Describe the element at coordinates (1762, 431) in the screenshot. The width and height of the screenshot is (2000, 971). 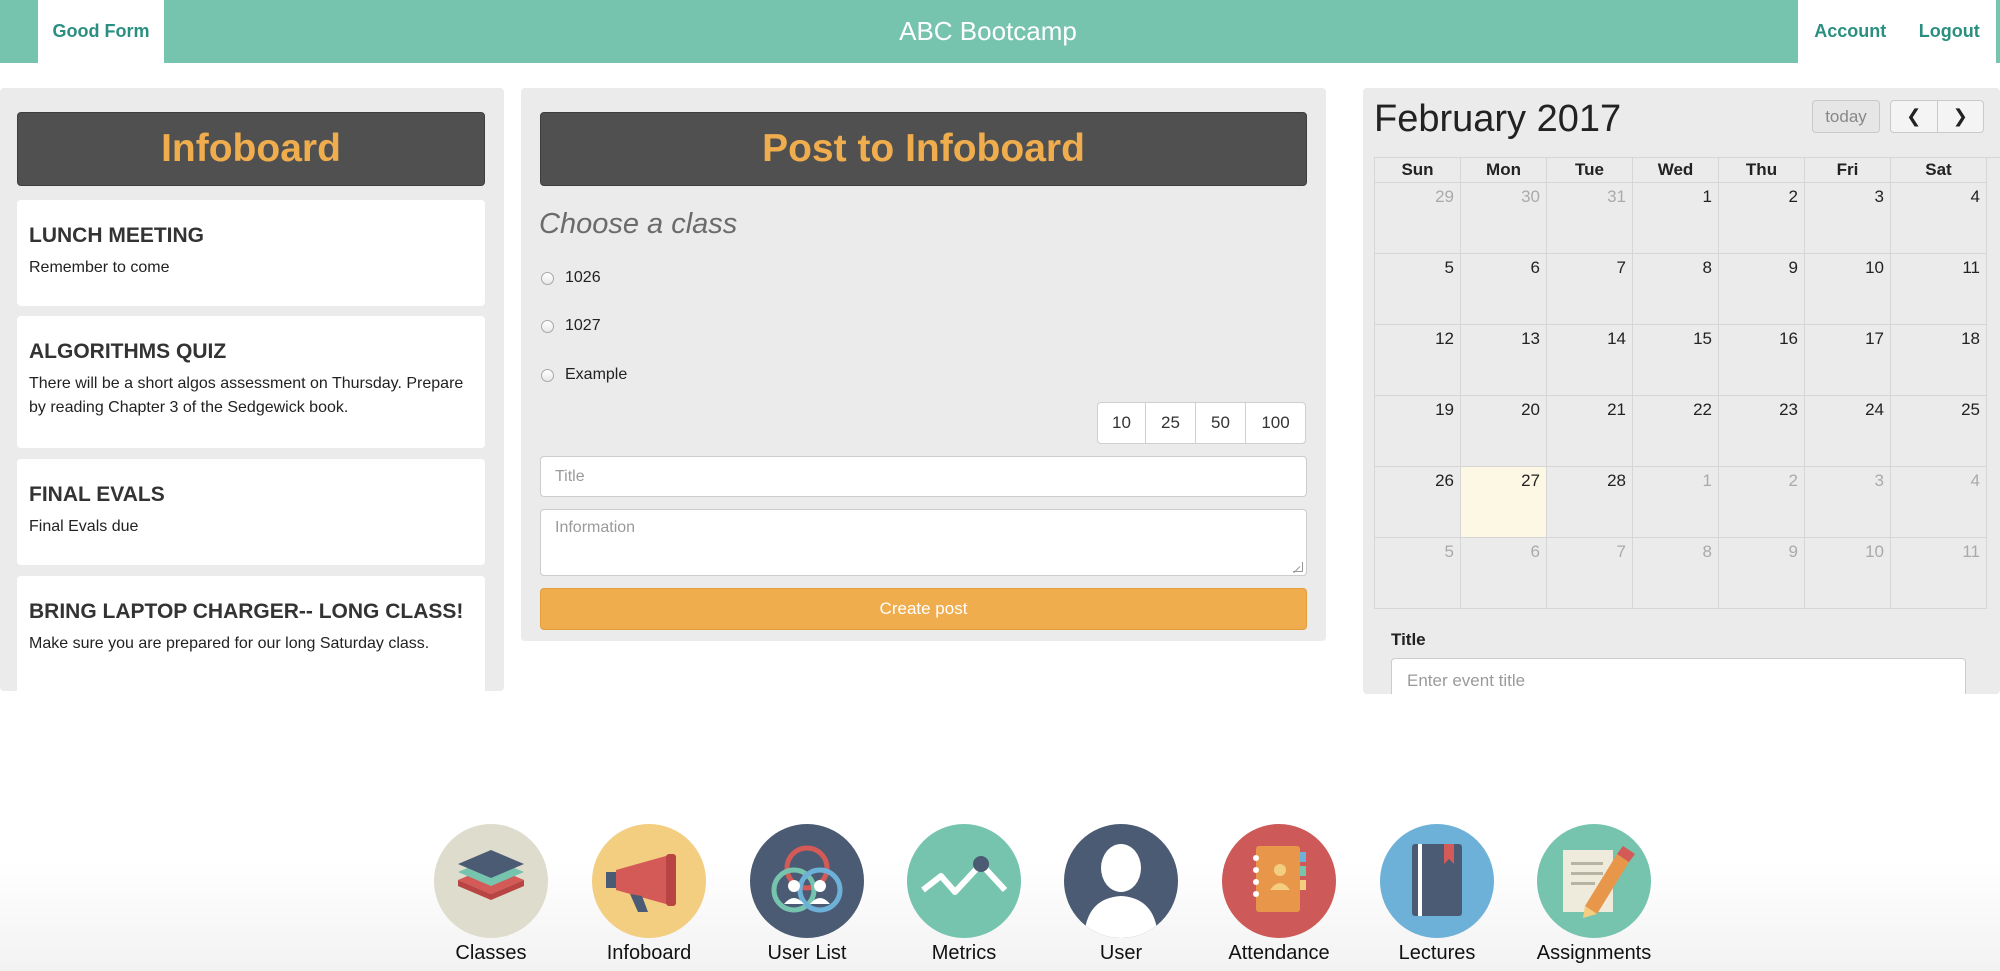
I see `calendar-day: 23` at that location.